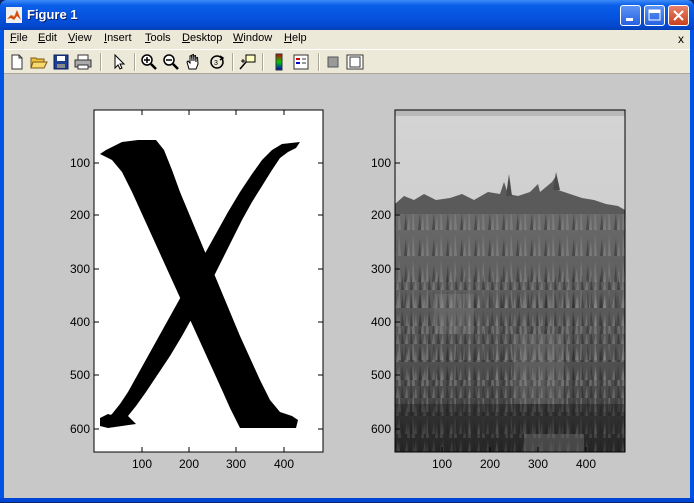 This screenshot has width=694, height=503. I want to click on matlab-icon, so click(14, 15).